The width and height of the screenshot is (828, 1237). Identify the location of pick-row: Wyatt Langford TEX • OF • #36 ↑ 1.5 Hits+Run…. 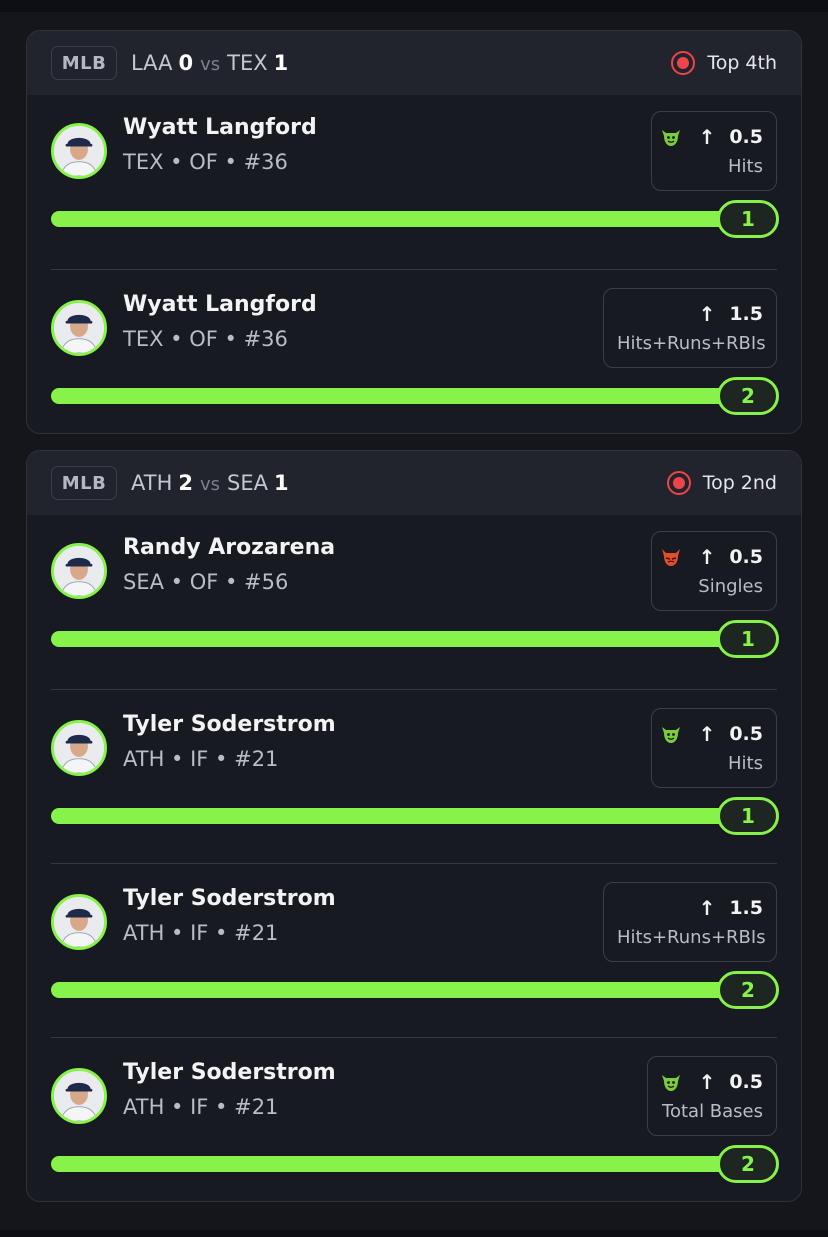
(415, 351).